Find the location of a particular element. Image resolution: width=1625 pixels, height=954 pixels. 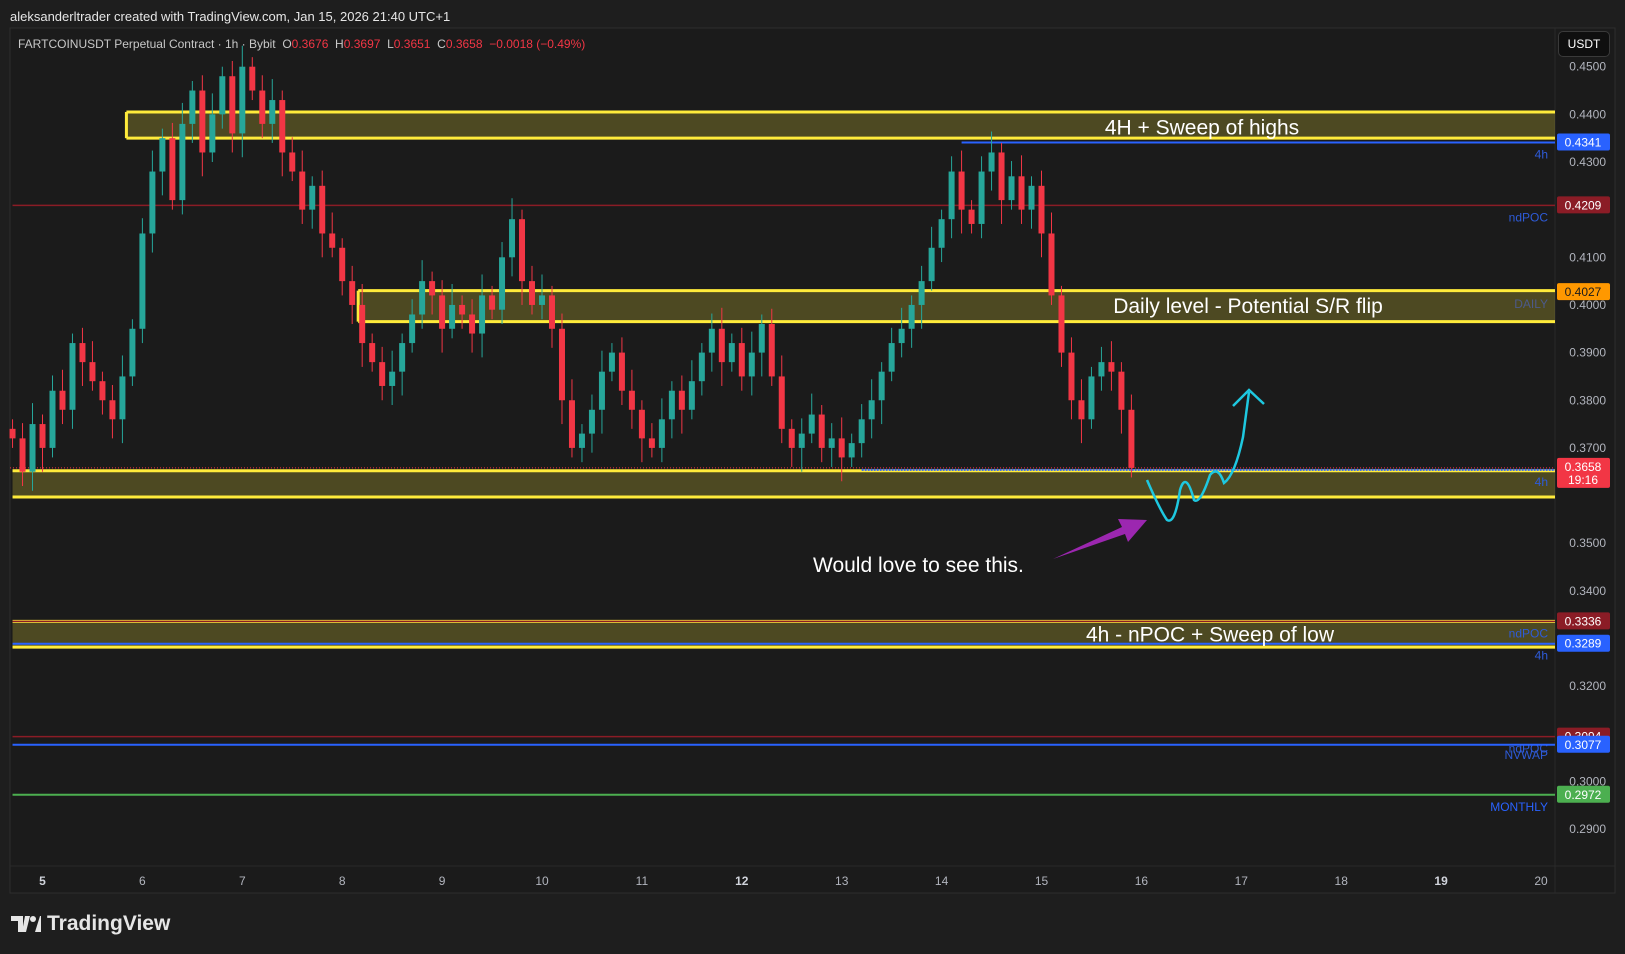

close-label: C is located at coordinates (441, 44).